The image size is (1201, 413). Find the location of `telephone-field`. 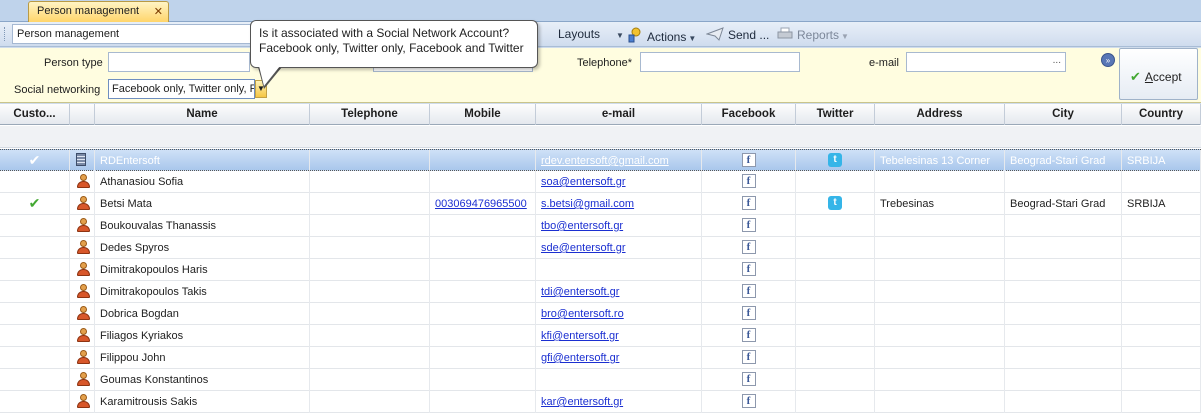

telephone-field is located at coordinates (720, 62).